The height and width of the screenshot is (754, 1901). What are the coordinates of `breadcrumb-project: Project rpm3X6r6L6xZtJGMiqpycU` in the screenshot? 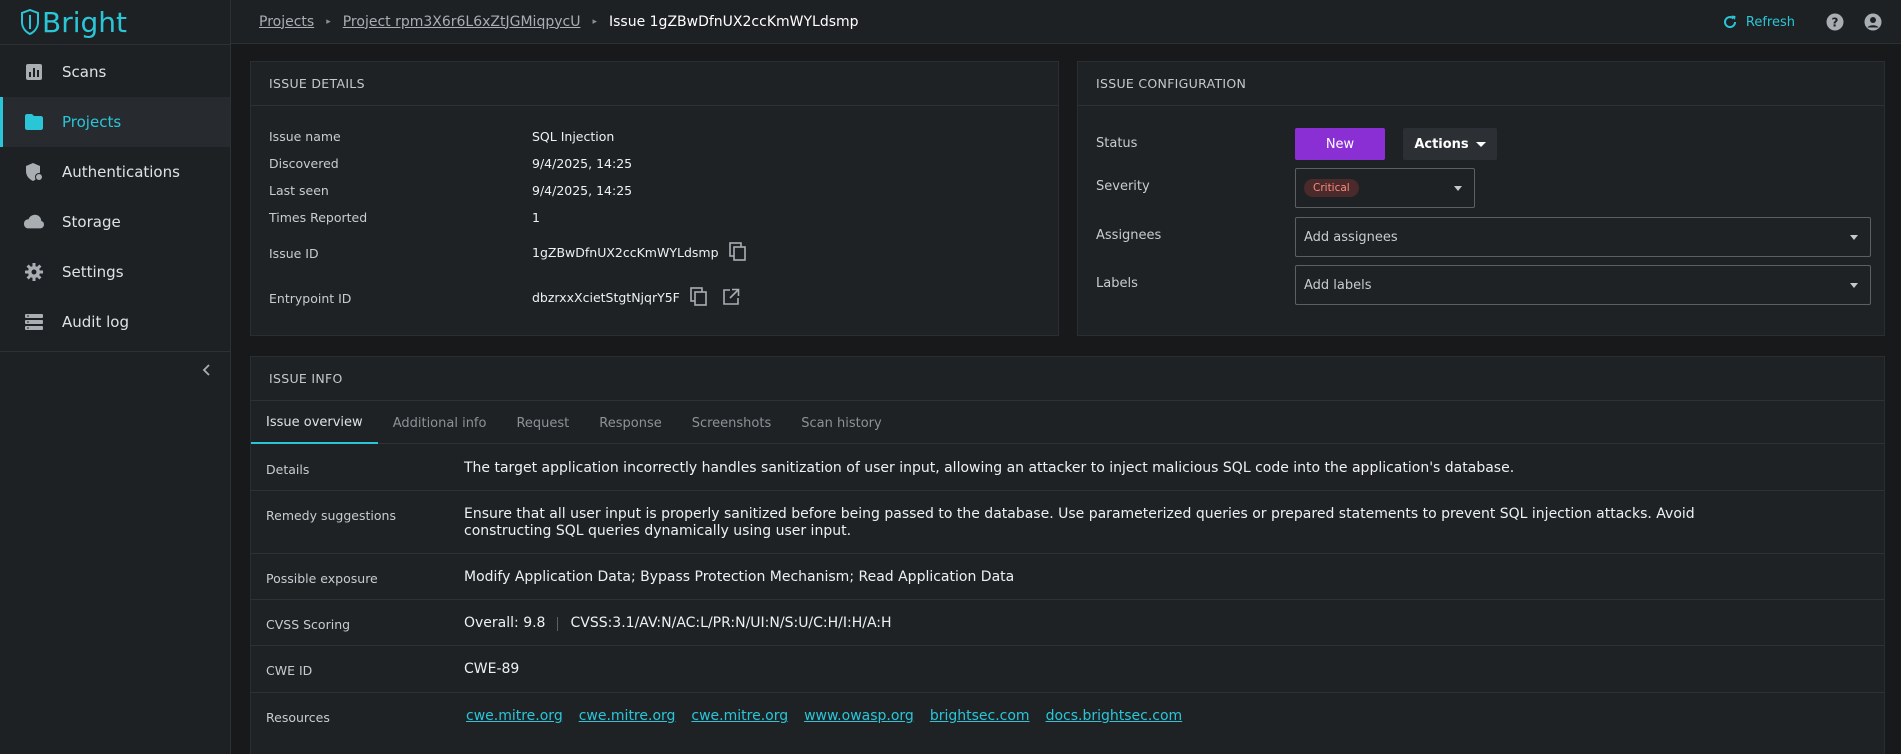 It's located at (462, 22).